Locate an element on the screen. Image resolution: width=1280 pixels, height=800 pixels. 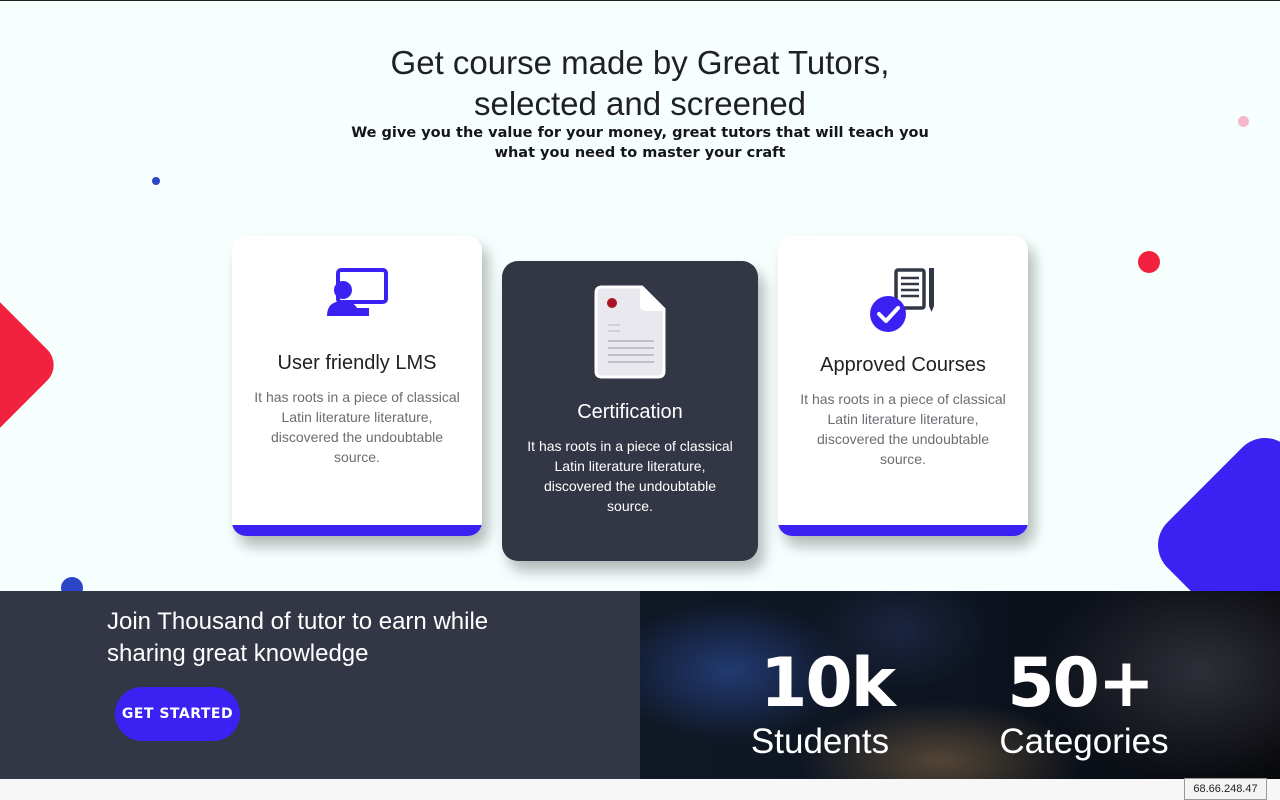
decor-dot-pink is located at coordinates (1243, 121).